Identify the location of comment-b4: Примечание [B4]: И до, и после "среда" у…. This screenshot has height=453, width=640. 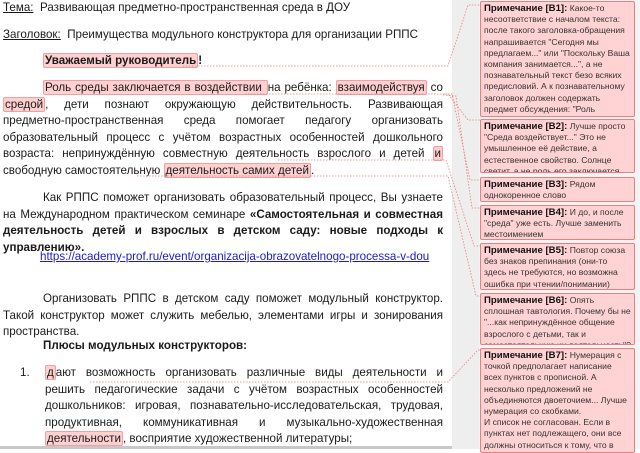
(557, 222).